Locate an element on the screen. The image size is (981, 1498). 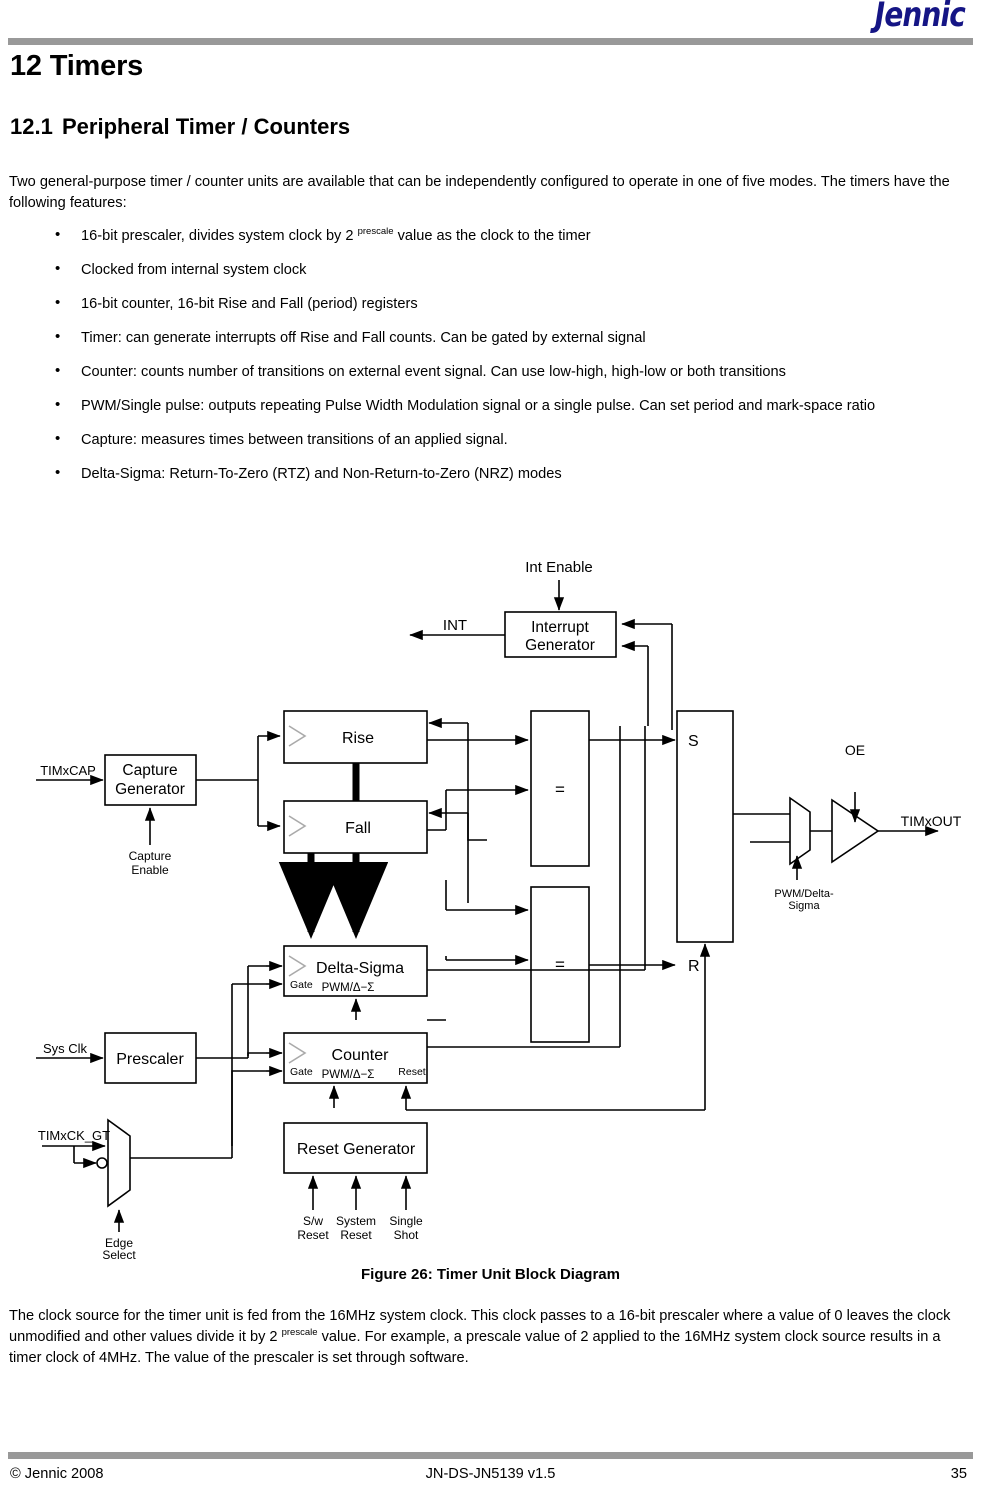
footer-page-number: 35 is located at coordinates (958, 1474).